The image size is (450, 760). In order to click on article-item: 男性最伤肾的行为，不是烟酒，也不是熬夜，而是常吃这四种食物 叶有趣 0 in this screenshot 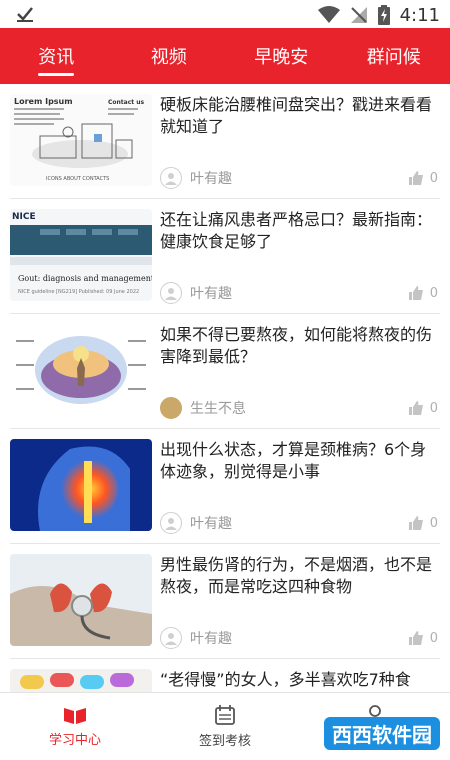, I will do `click(225, 601)`.